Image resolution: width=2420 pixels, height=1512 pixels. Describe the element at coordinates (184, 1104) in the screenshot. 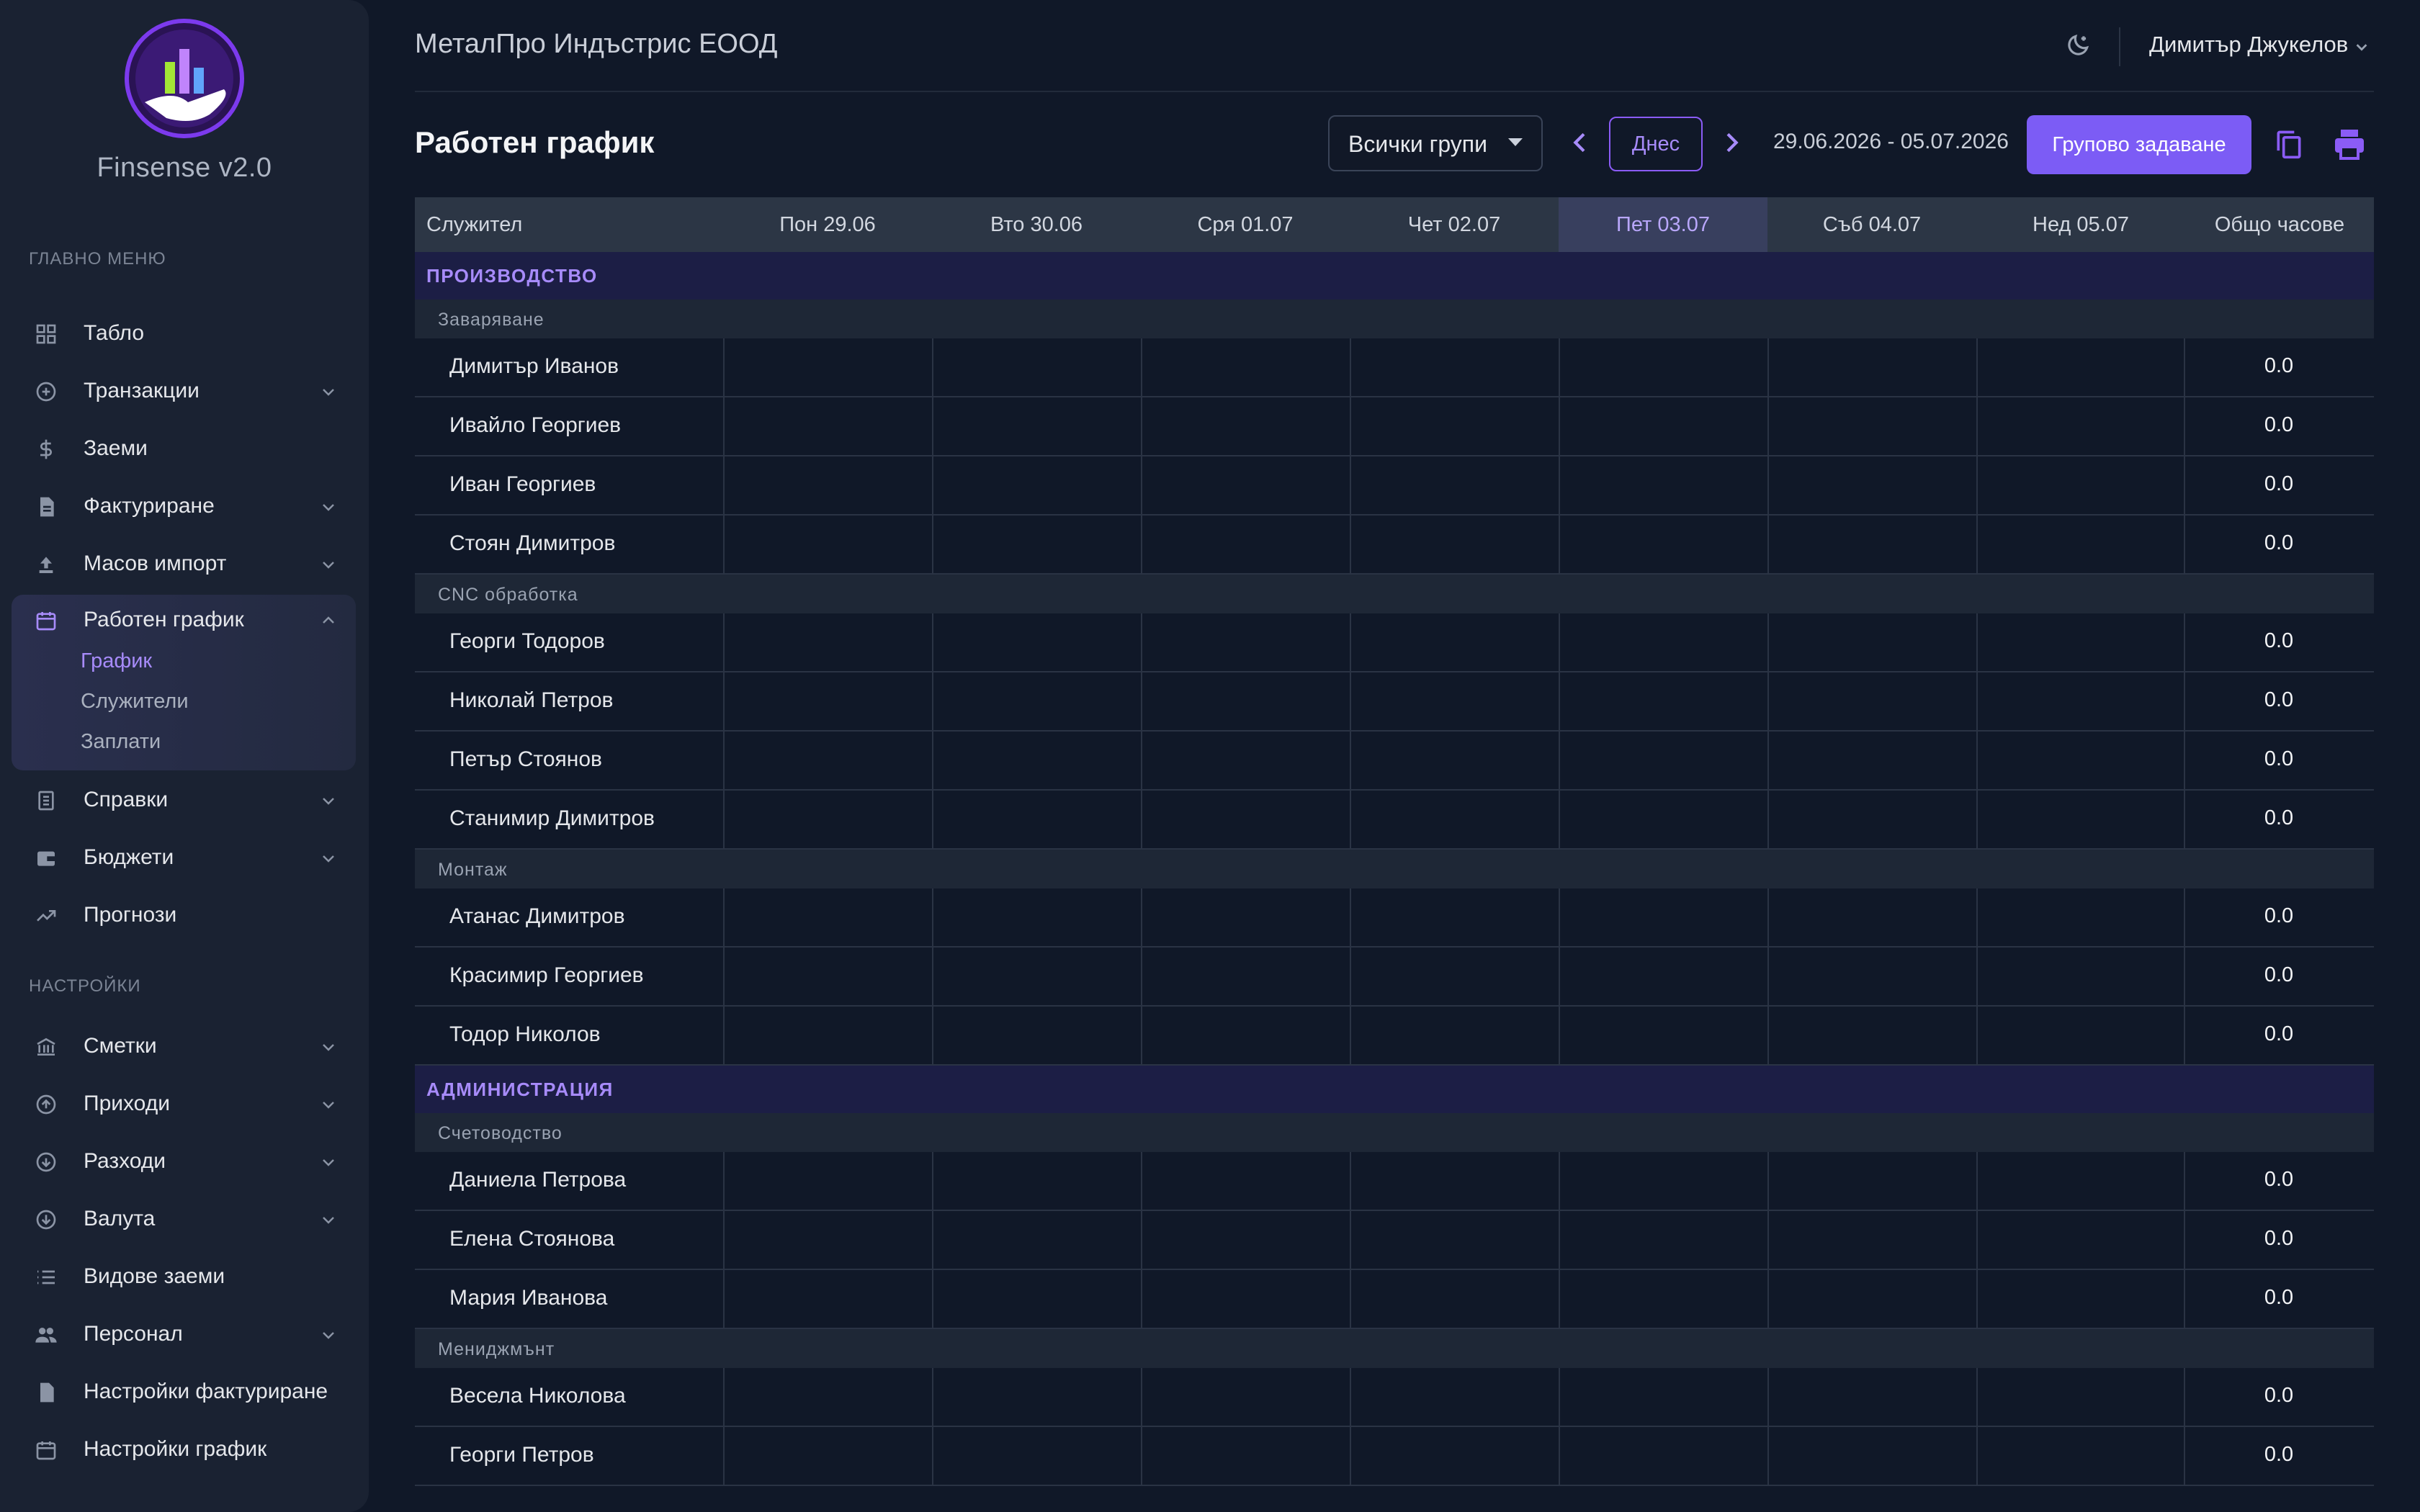

I see `sidebar-item-income: Приходи` at that location.